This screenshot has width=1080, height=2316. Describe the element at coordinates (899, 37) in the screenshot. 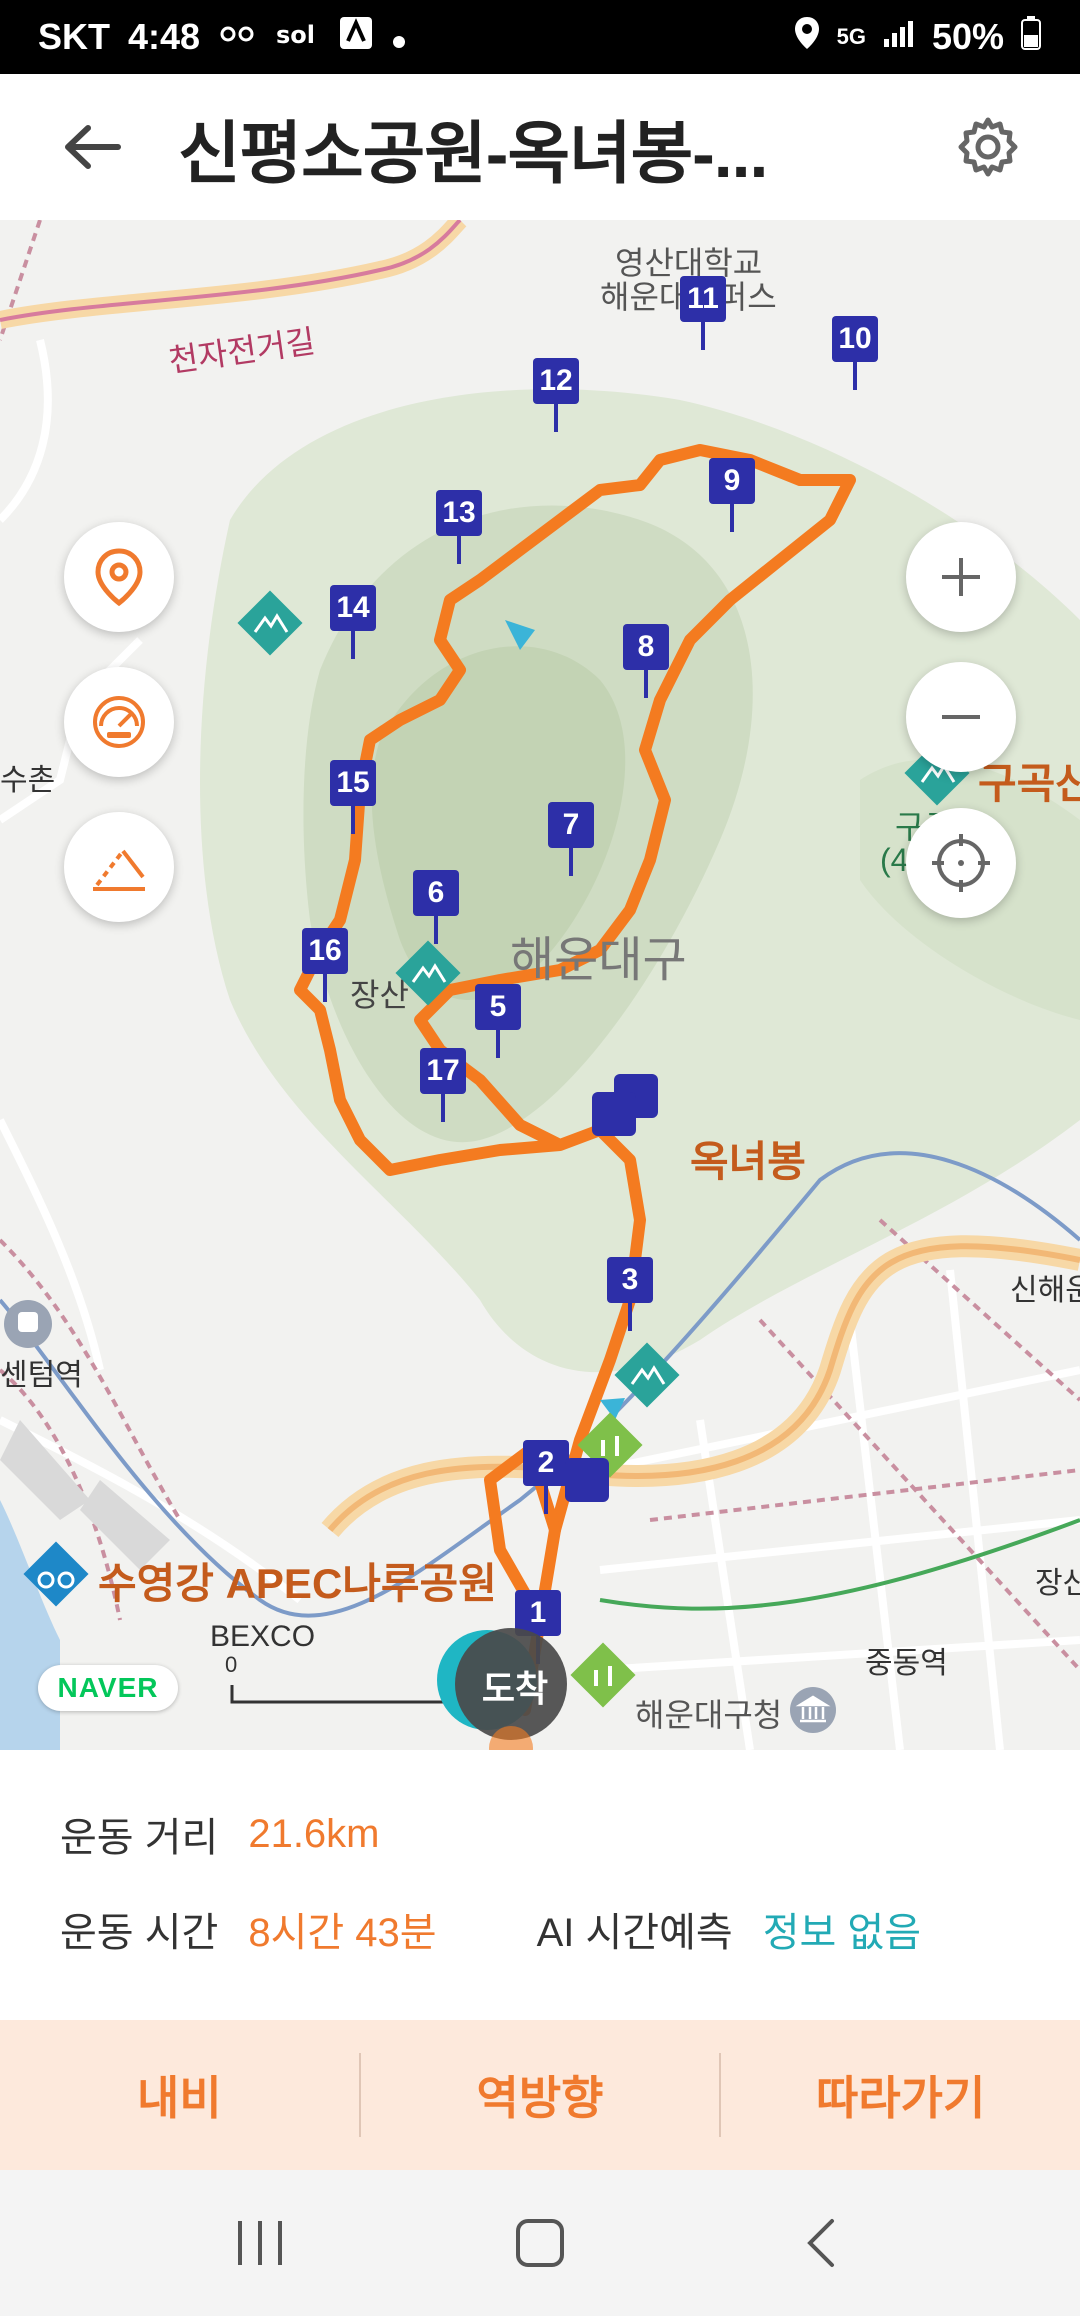

I see `signal-icon` at that location.